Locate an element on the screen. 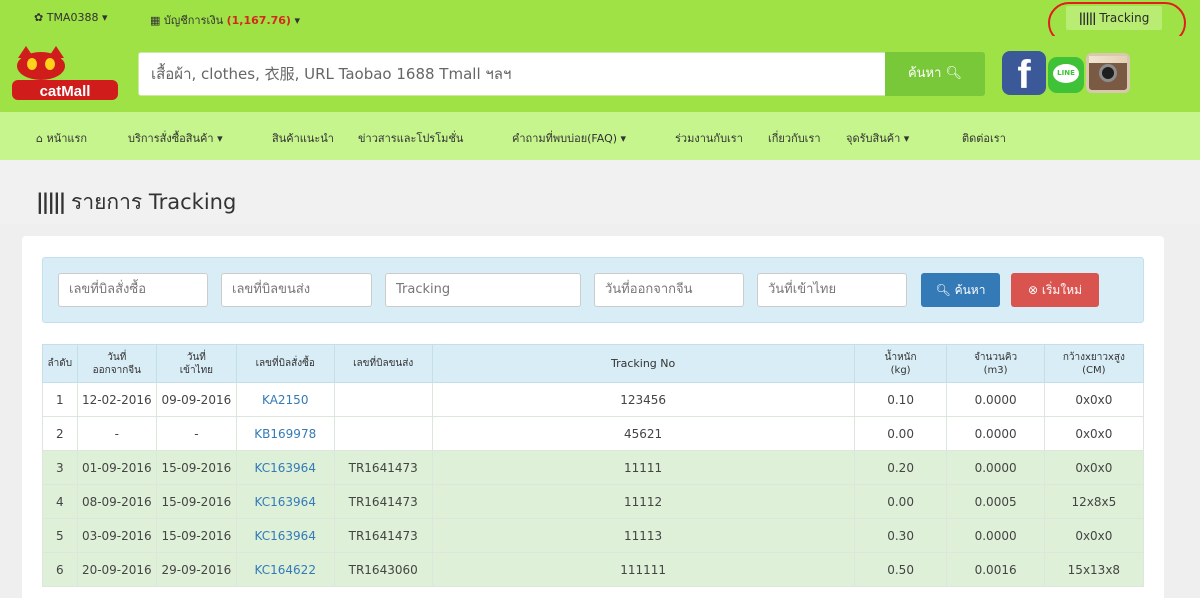 The height and width of the screenshot is (598, 1200). cell-volume: 0.0005 is located at coordinates (995, 501).